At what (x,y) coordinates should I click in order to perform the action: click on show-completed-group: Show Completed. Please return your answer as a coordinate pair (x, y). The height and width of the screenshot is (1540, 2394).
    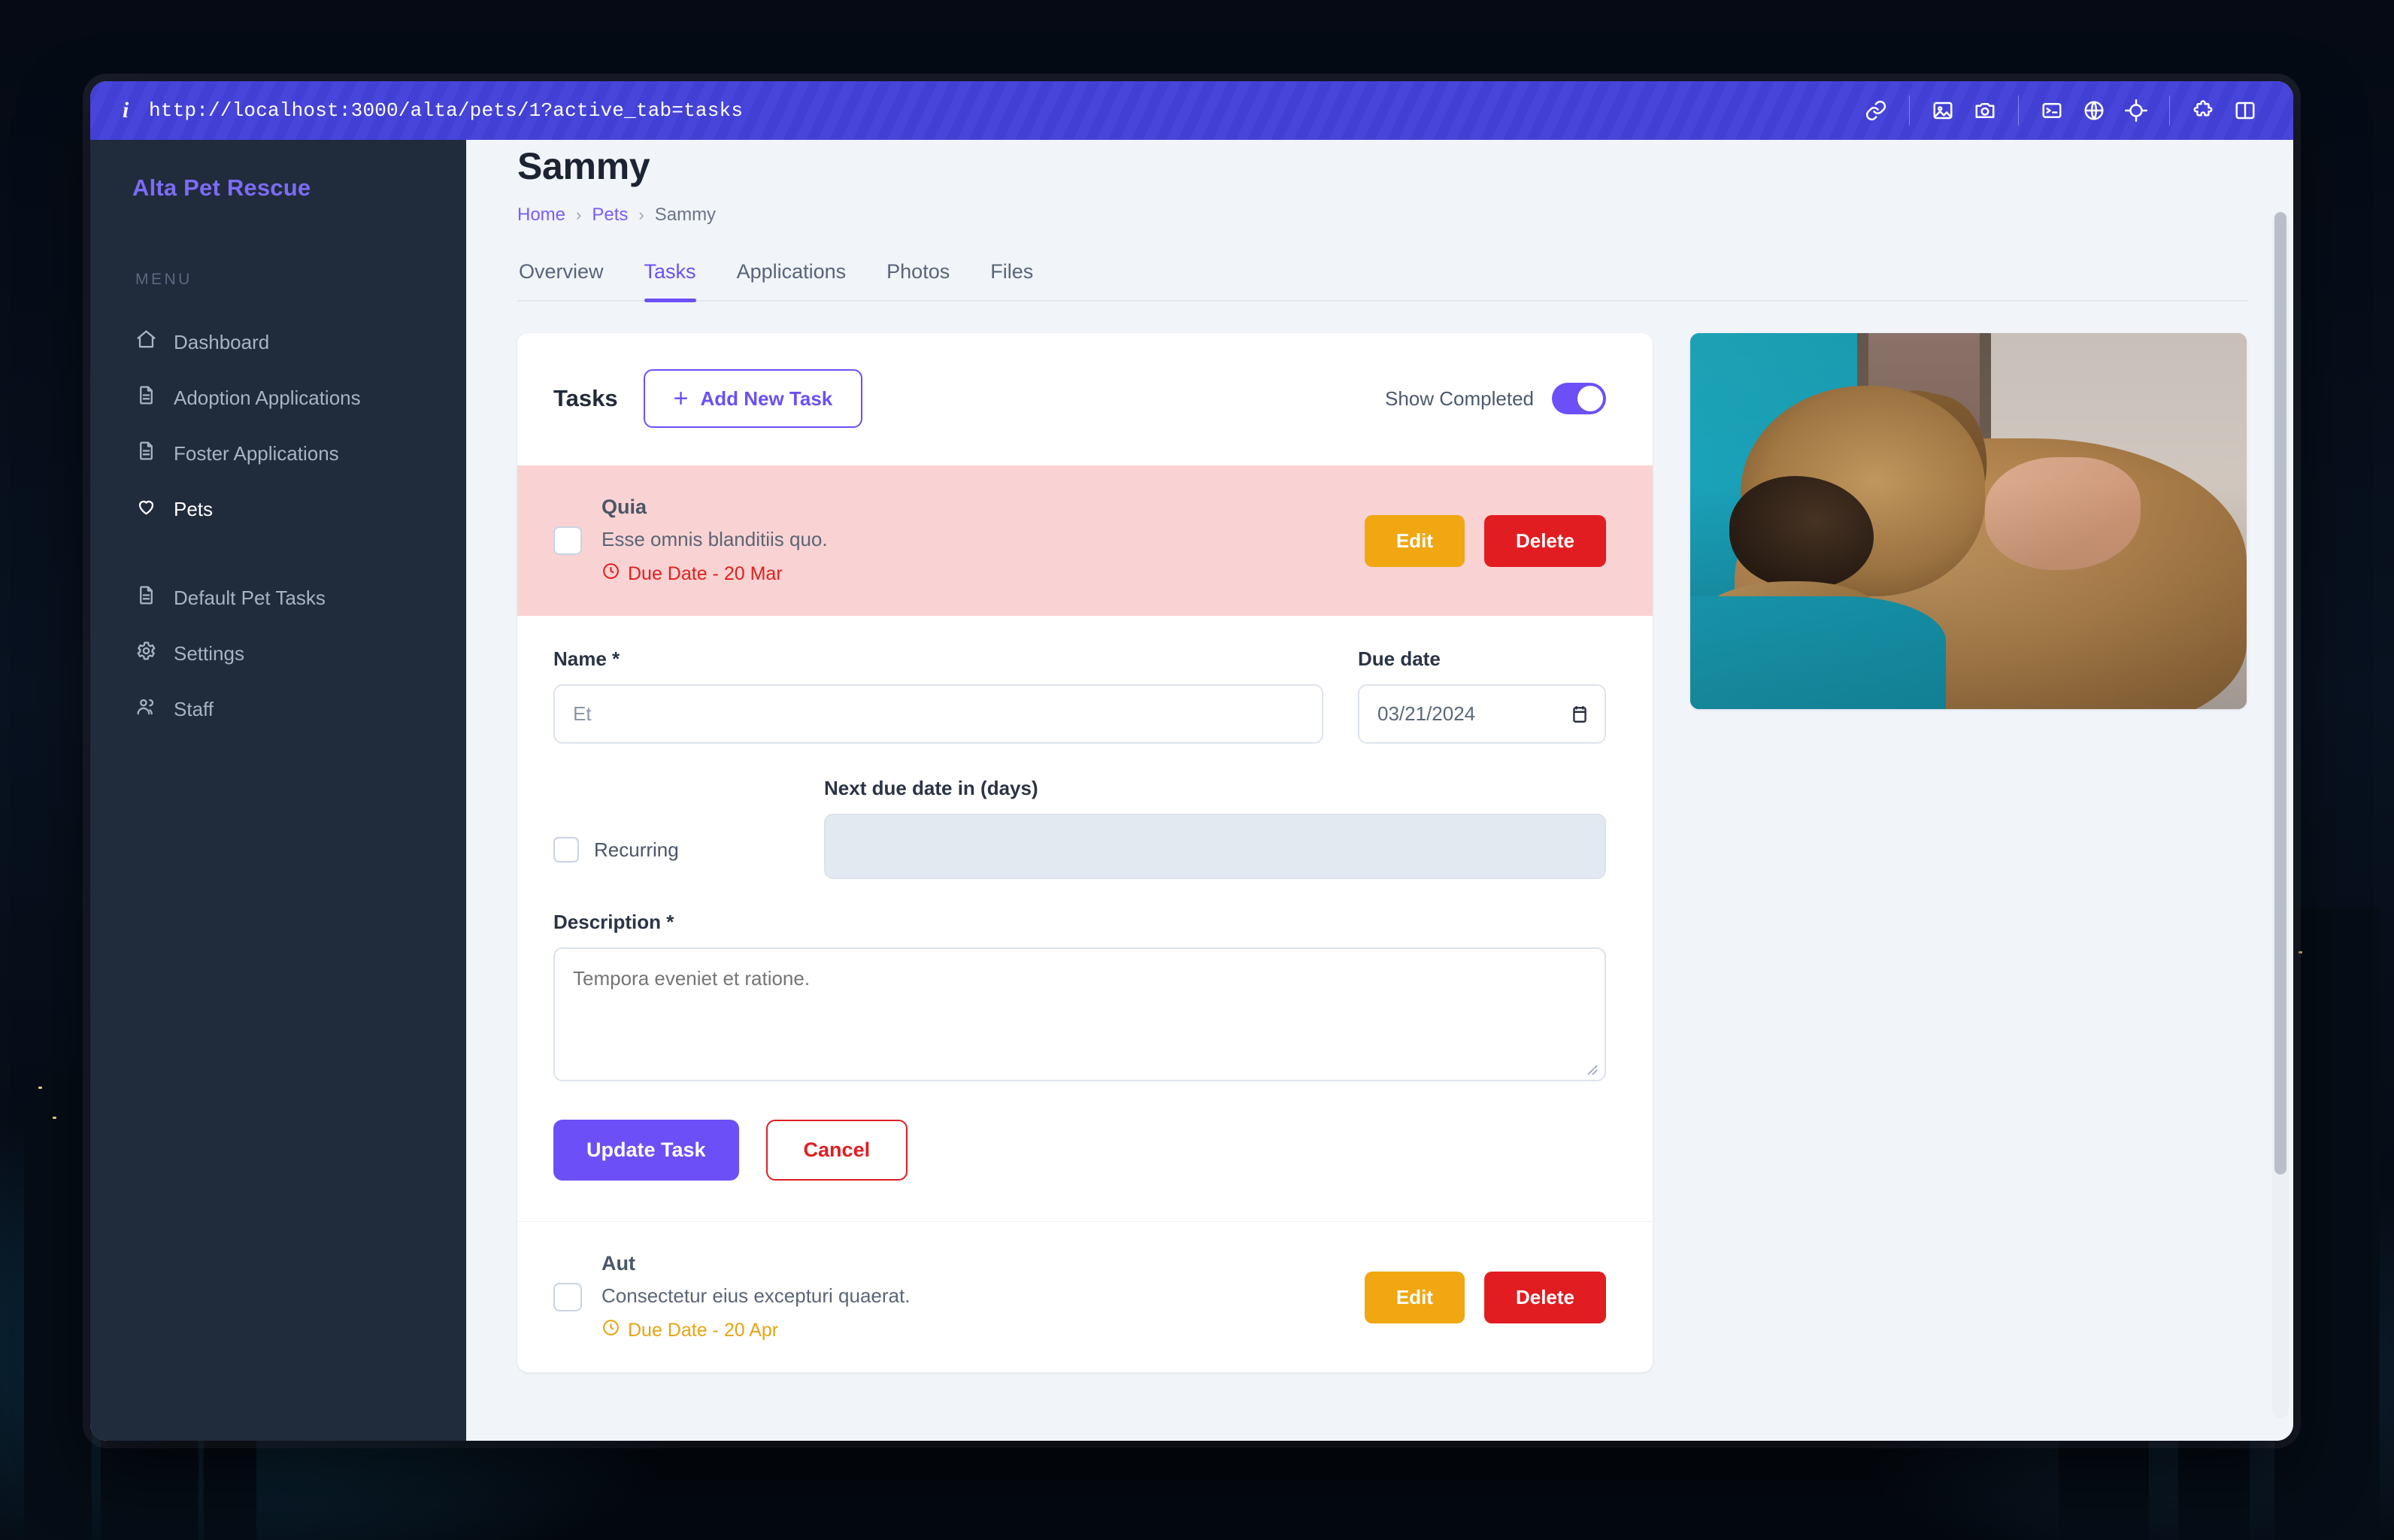
    Looking at the image, I should click on (1495, 398).